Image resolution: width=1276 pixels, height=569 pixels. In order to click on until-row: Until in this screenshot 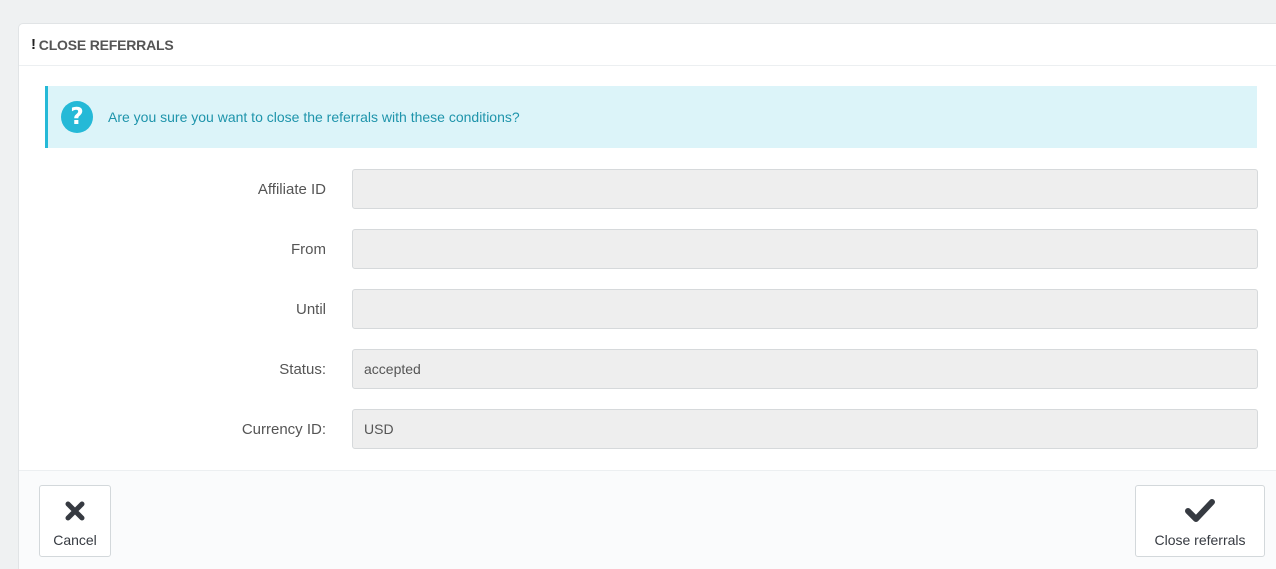, I will do `click(647, 309)`.